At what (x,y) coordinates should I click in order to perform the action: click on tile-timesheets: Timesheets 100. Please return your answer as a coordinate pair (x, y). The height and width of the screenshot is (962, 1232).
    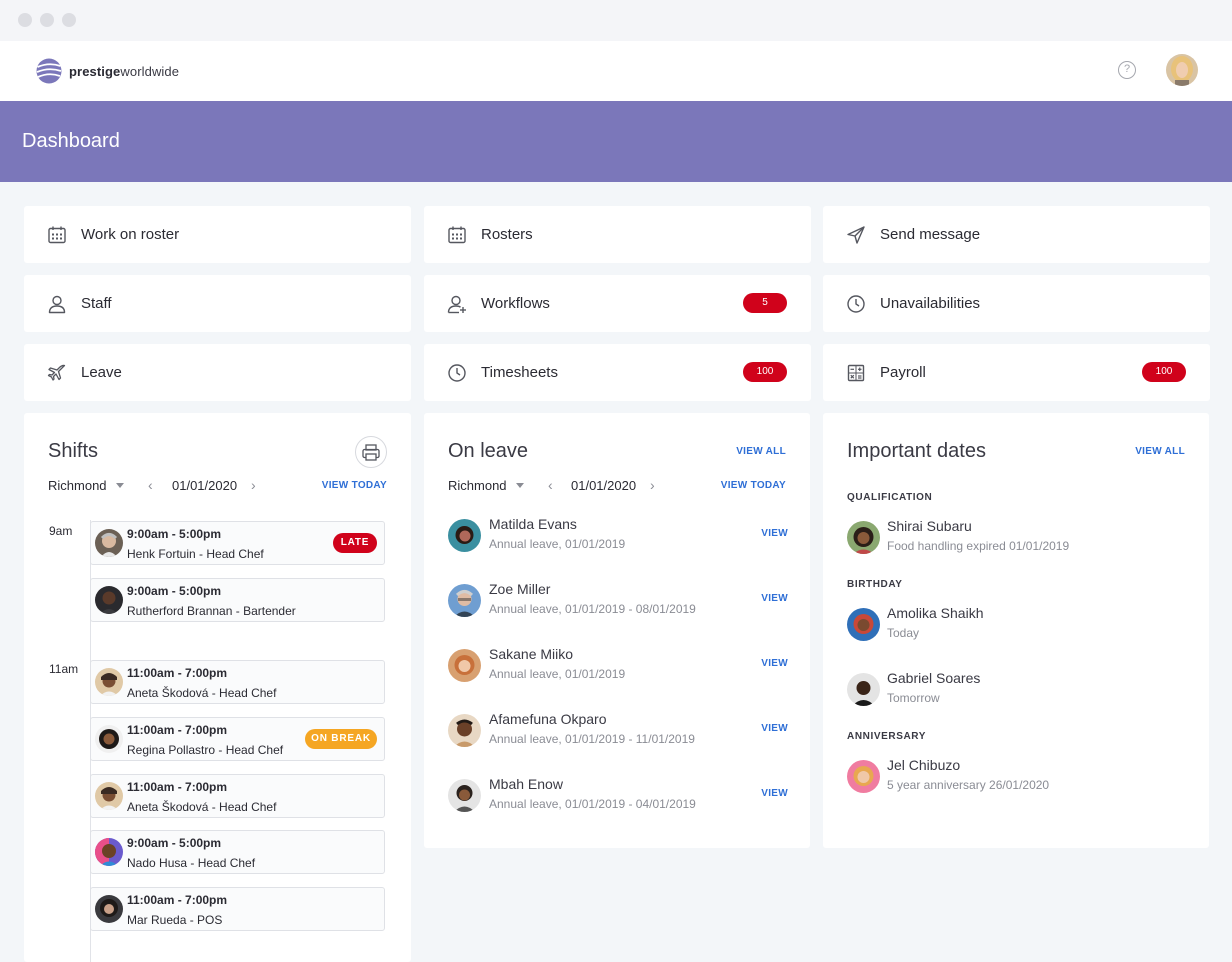
    Looking at the image, I should click on (617, 372).